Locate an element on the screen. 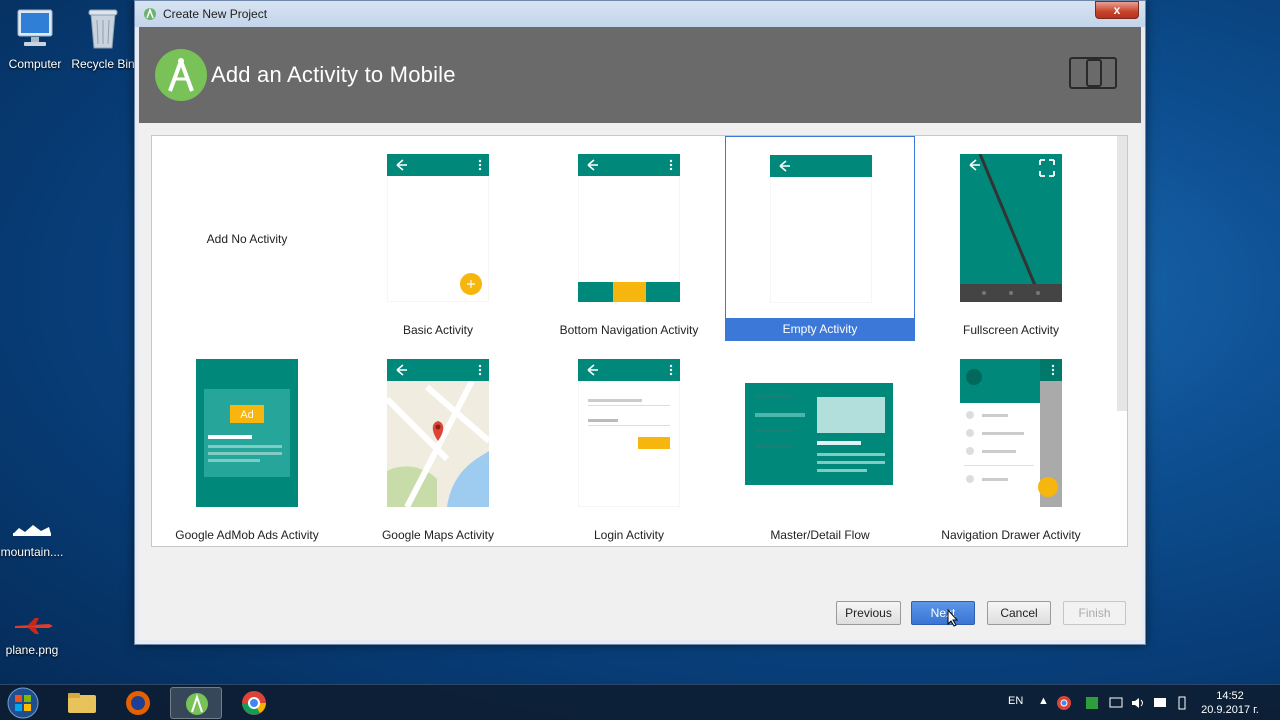 This screenshot has height=720, width=1280. template-label: Google Maps Activity is located at coordinates (438, 535).